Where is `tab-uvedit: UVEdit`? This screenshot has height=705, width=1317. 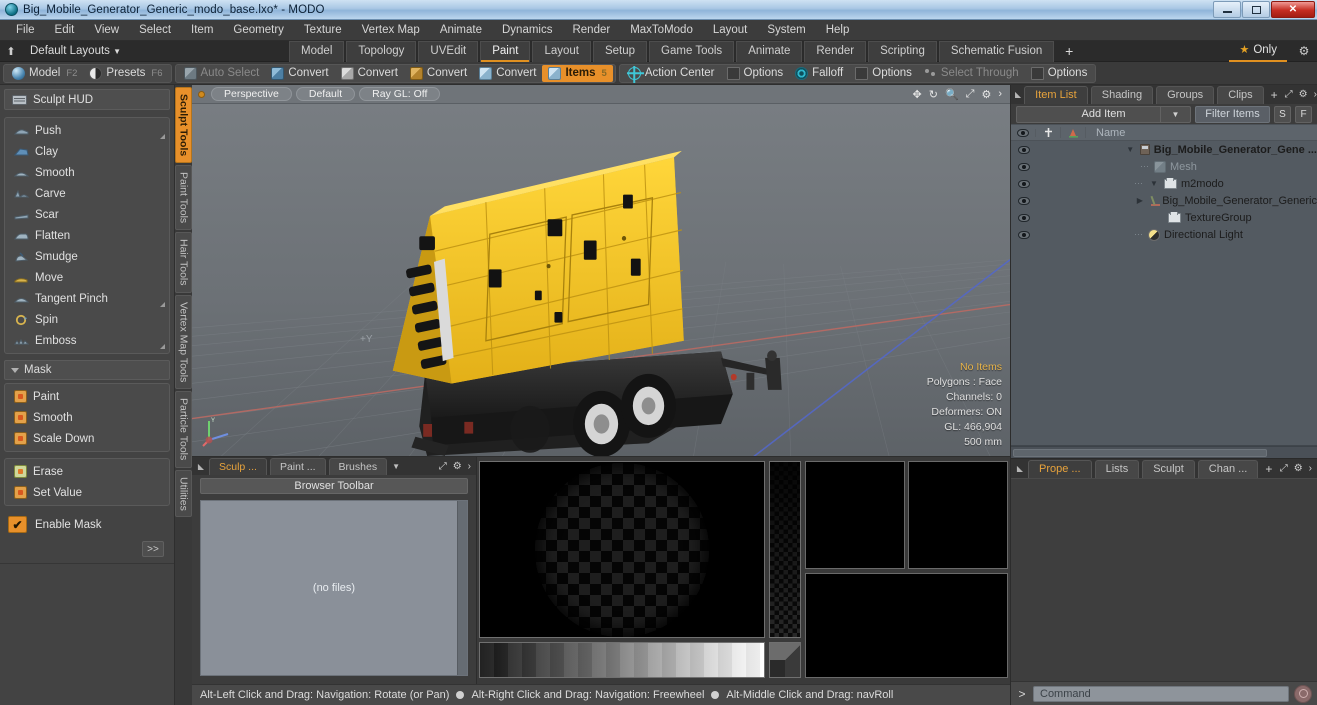
tab-uvedit: UVEdit is located at coordinates (448, 51).